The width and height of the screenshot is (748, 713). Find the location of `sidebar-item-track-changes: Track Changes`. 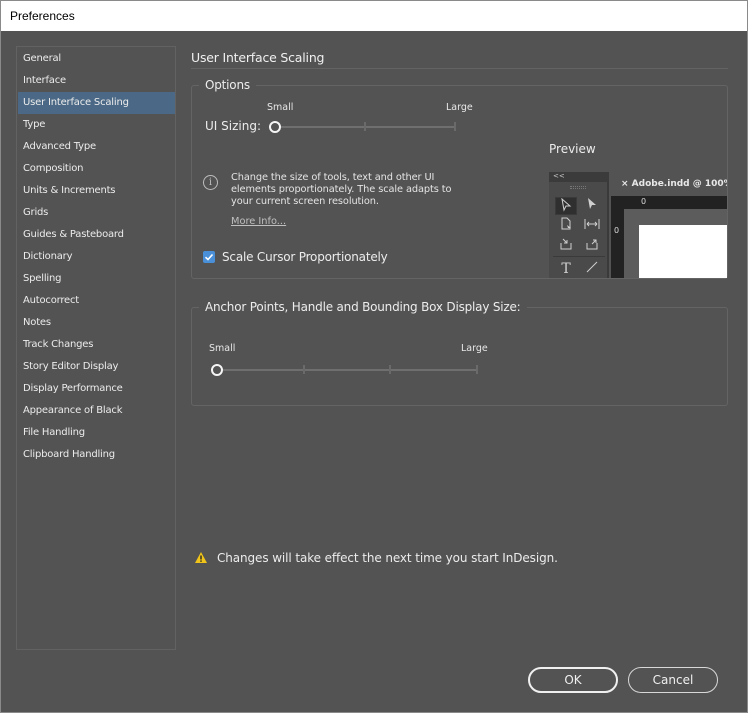

sidebar-item-track-changes: Track Changes is located at coordinates (96, 345).